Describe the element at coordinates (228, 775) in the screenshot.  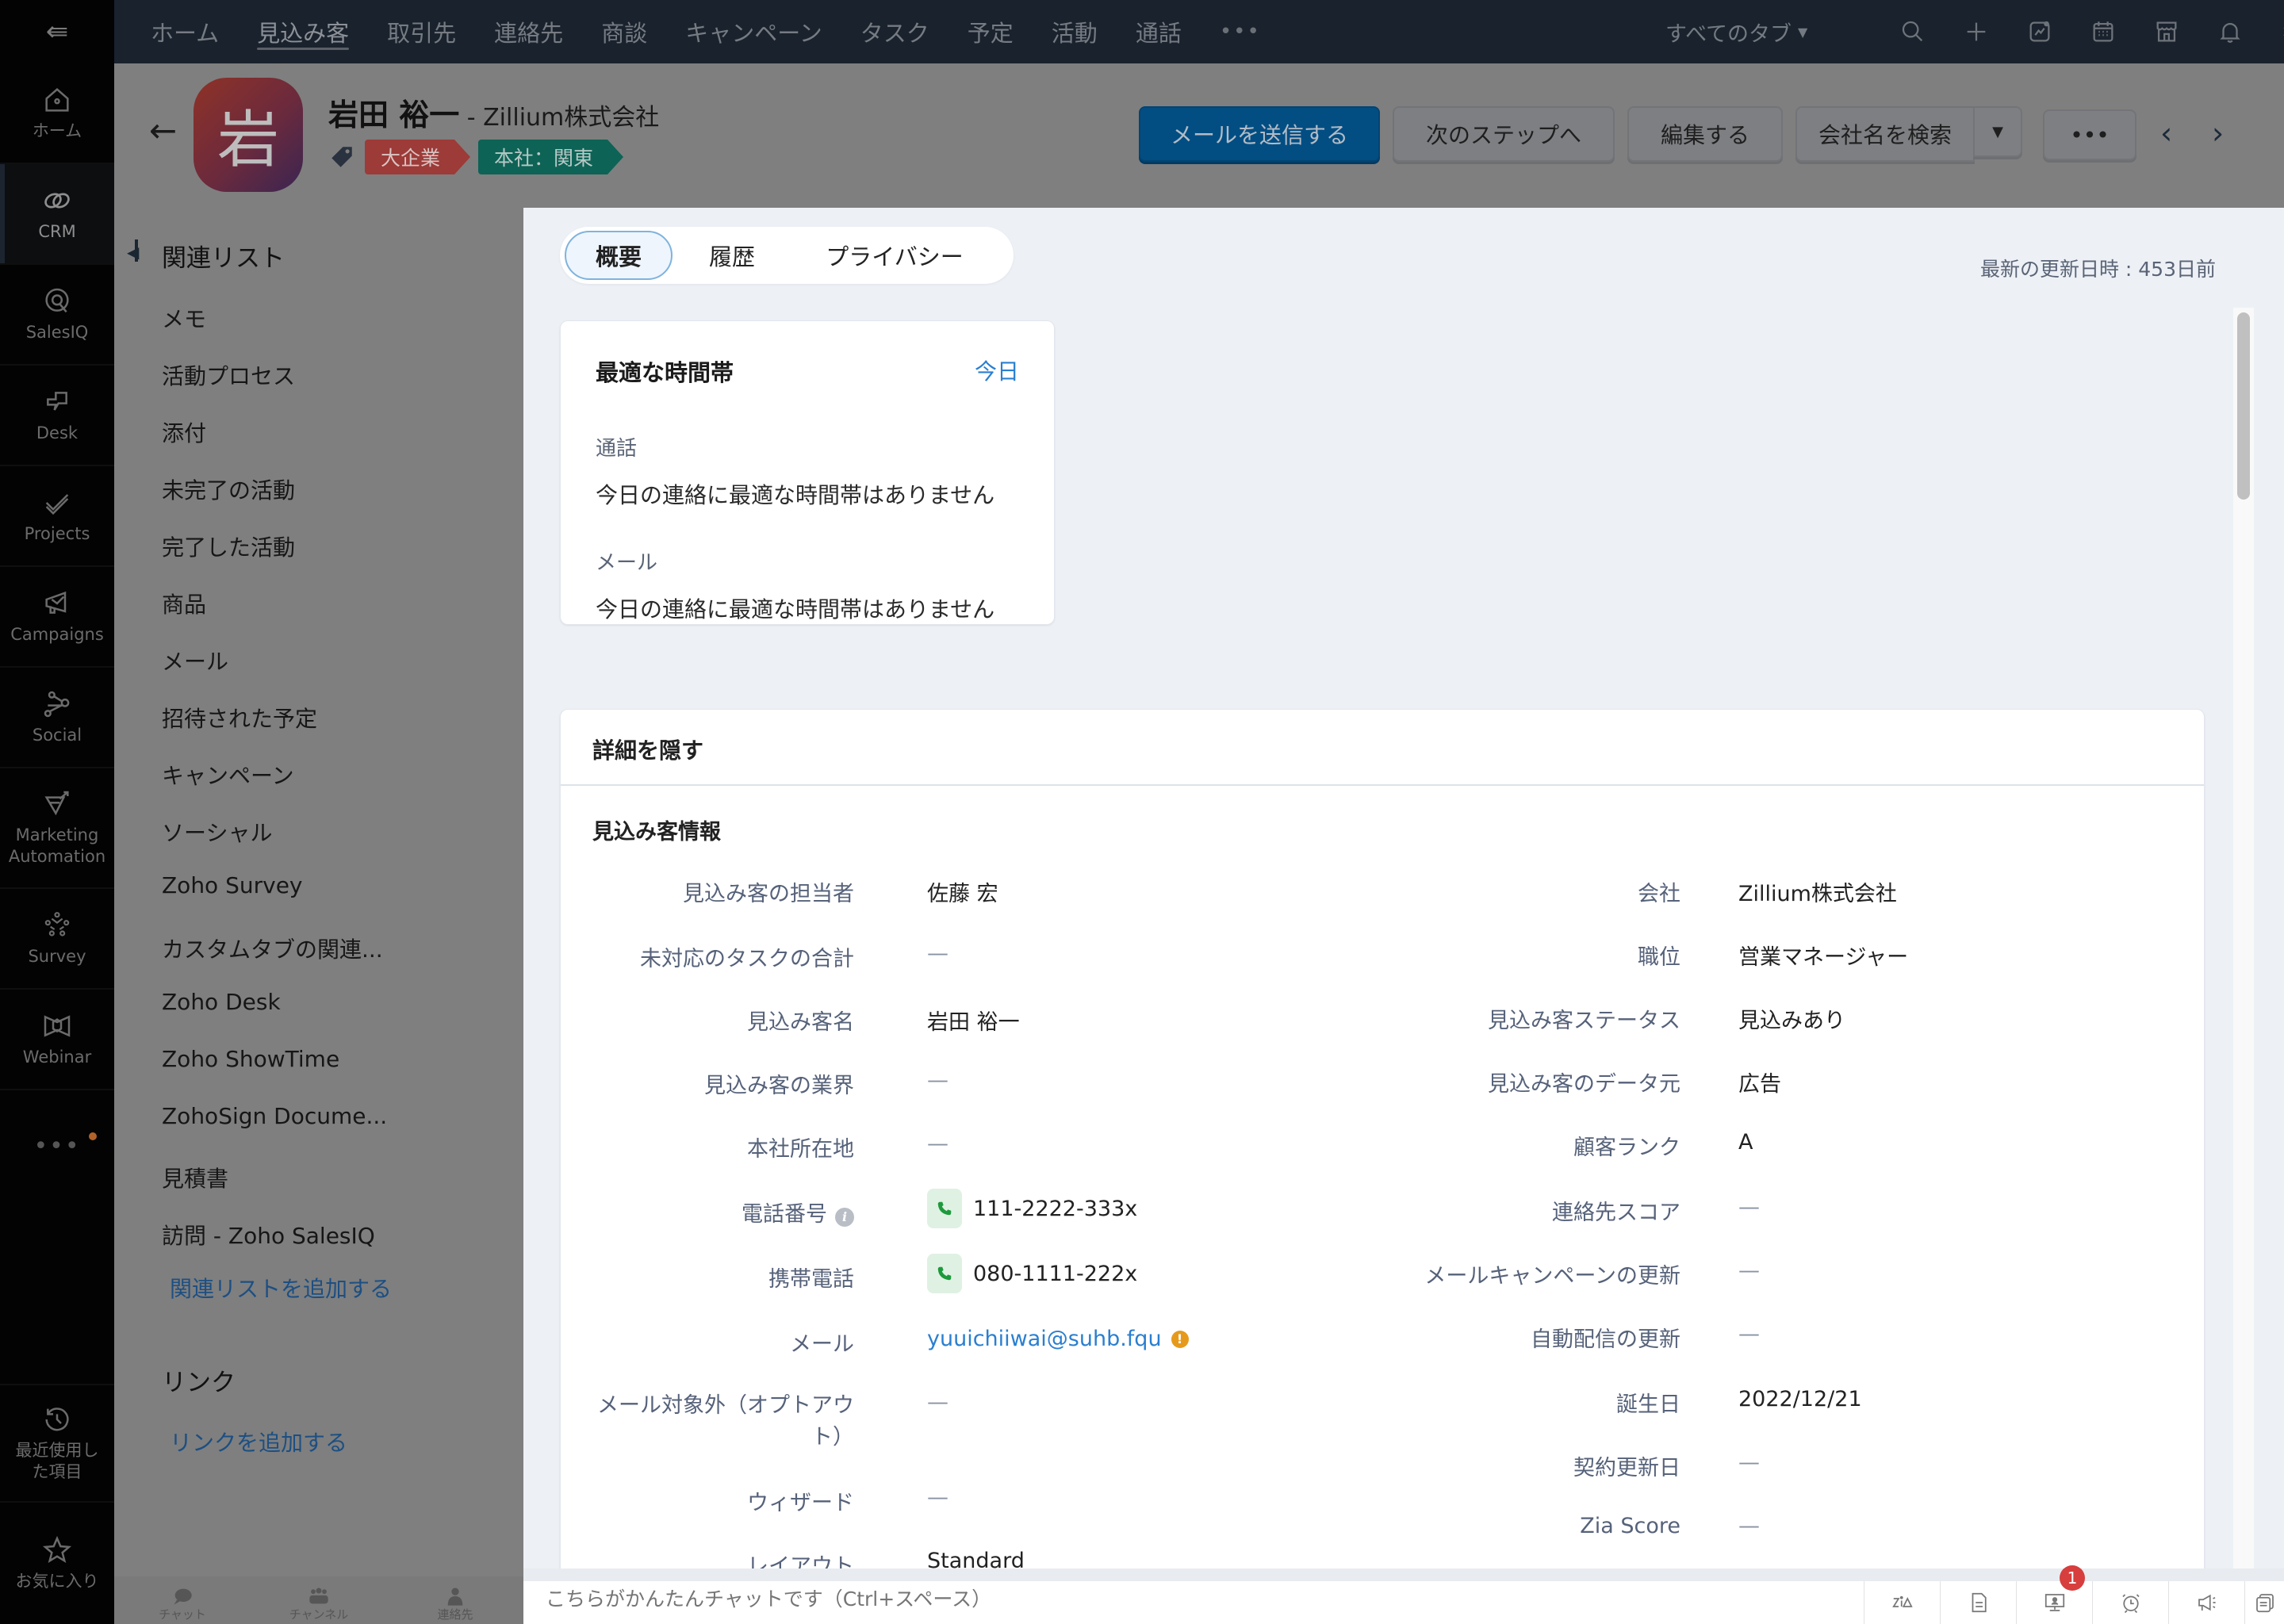
I see `related-list-item: キャンペーン` at that location.